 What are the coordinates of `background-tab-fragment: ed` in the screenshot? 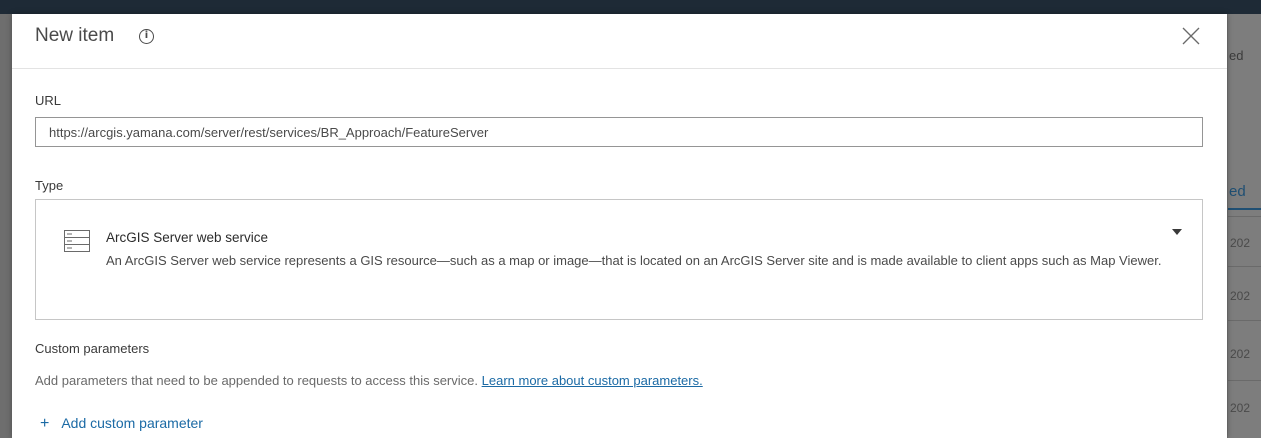 It's located at (1237, 191).